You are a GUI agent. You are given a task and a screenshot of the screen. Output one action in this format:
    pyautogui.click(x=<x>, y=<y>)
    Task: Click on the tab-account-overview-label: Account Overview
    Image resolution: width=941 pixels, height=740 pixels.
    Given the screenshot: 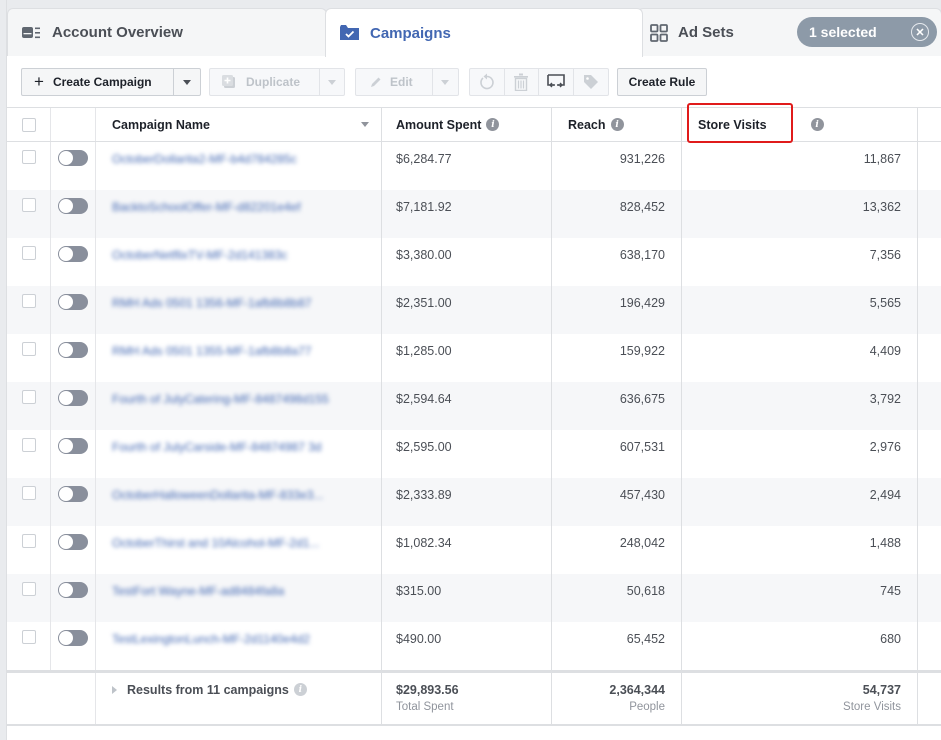 What is the action you would take?
    pyautogui.click(x=117, y=32)
    